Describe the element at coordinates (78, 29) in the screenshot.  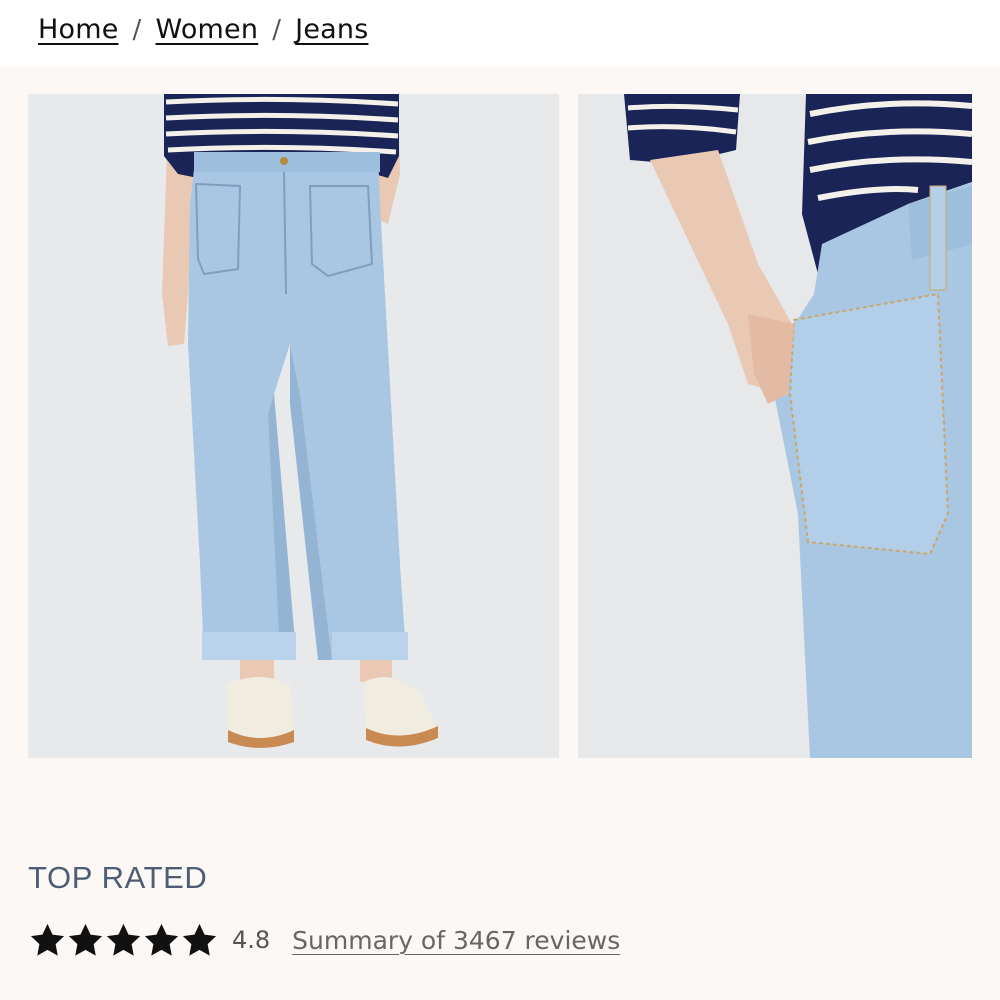
I see `breadcrumb-home-link: Home` at that location.